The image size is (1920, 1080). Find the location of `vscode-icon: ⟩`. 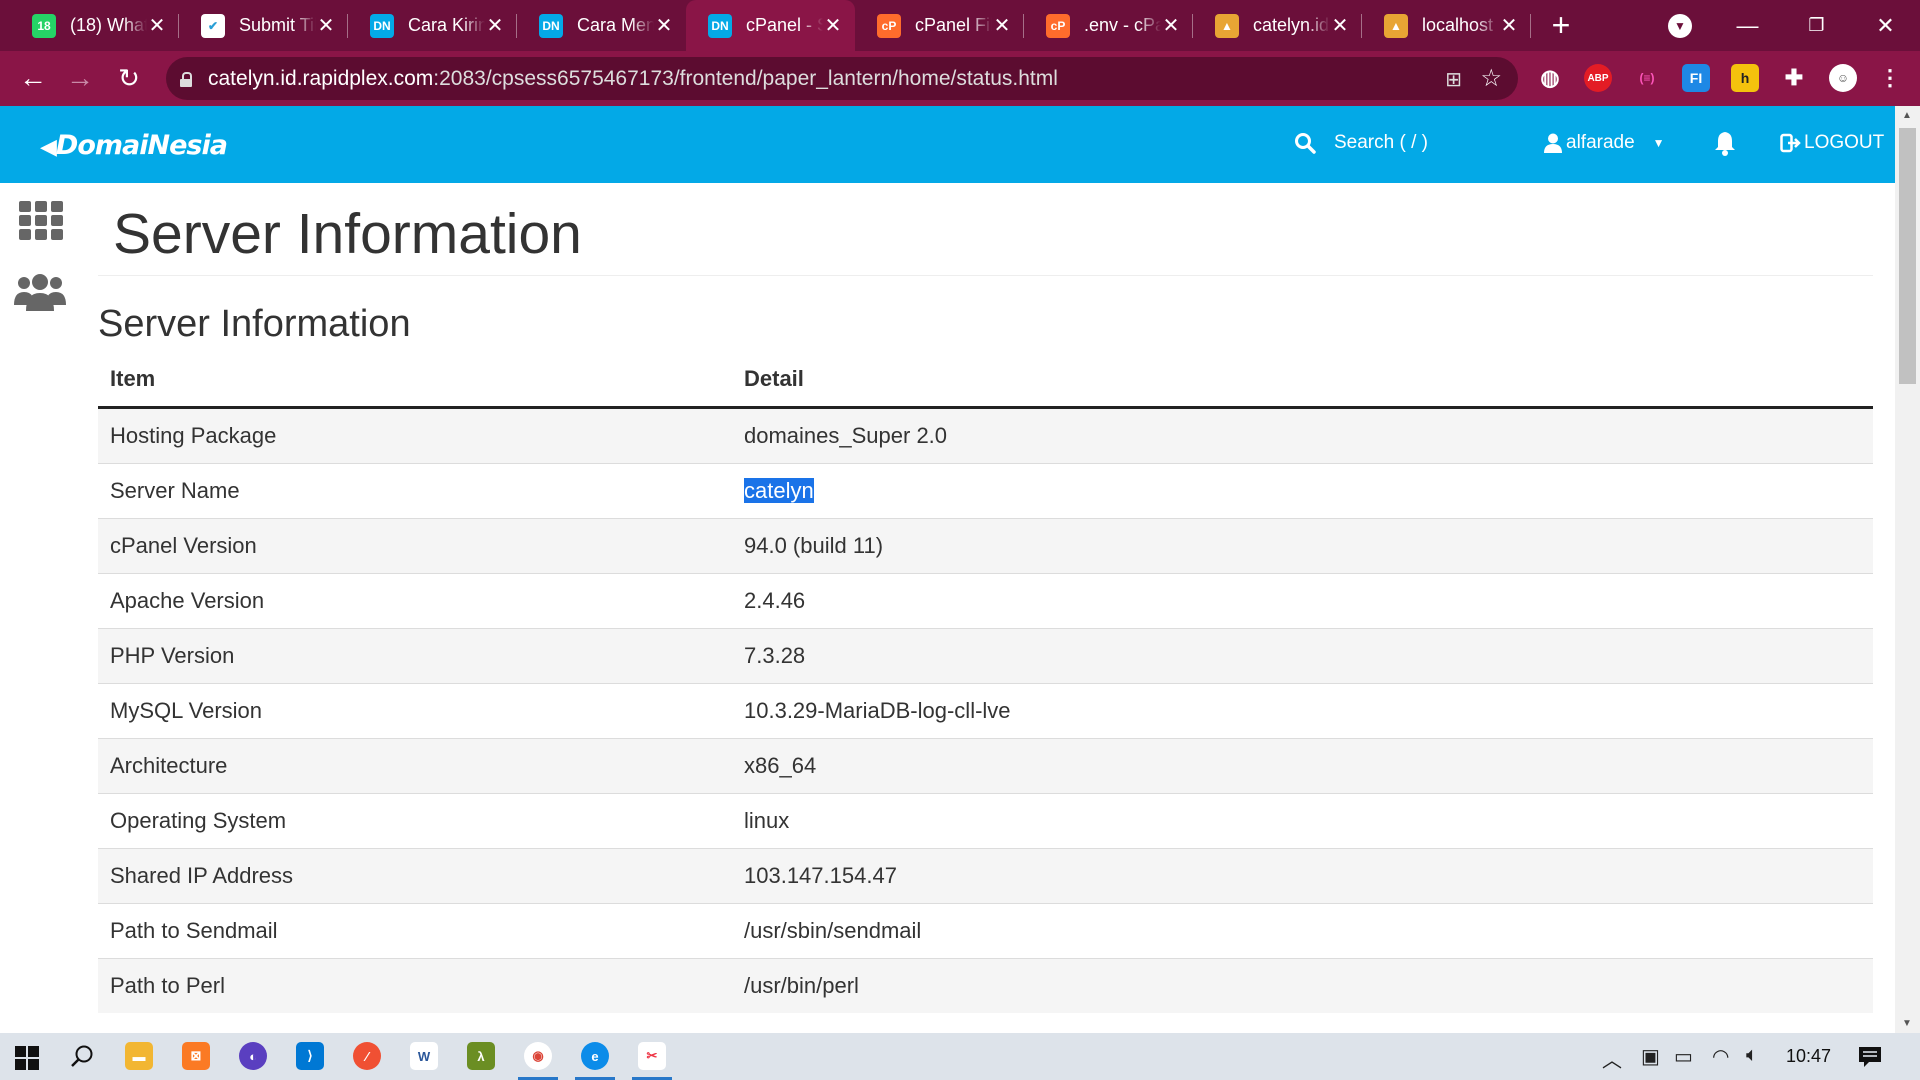

vscode-icon: ⟩ is located at coordinates (310, 1056).